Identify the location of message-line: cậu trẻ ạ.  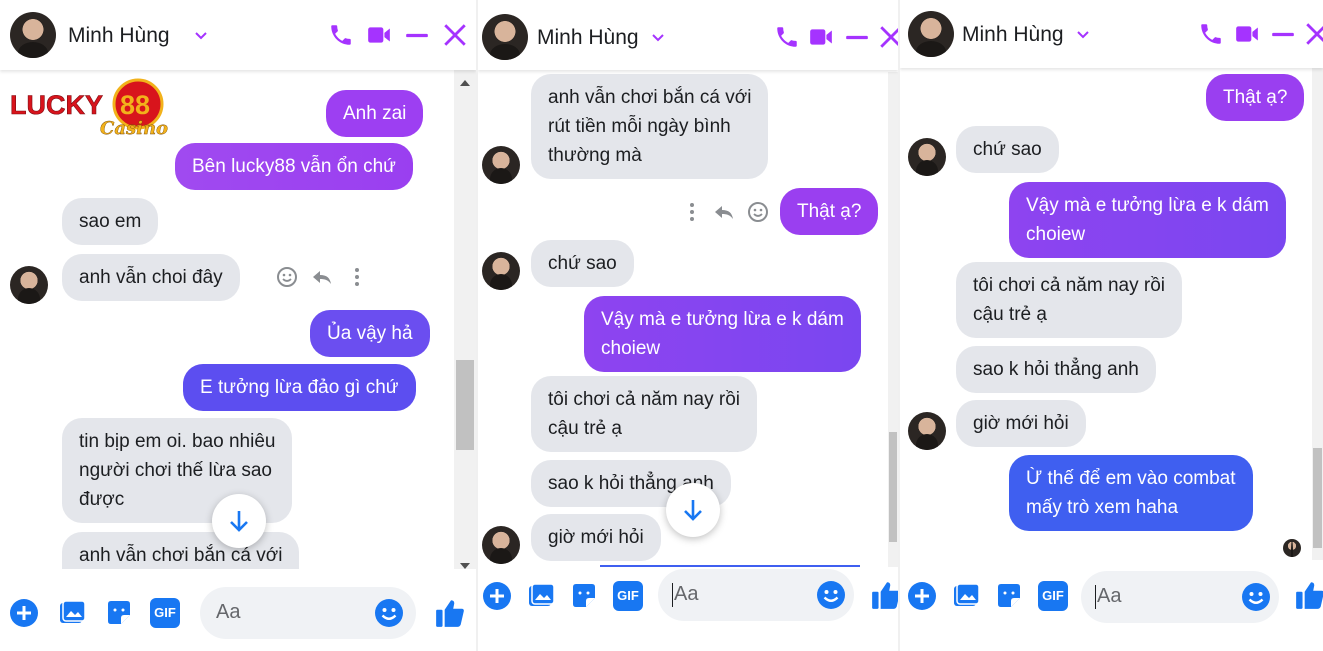
(585, 428).